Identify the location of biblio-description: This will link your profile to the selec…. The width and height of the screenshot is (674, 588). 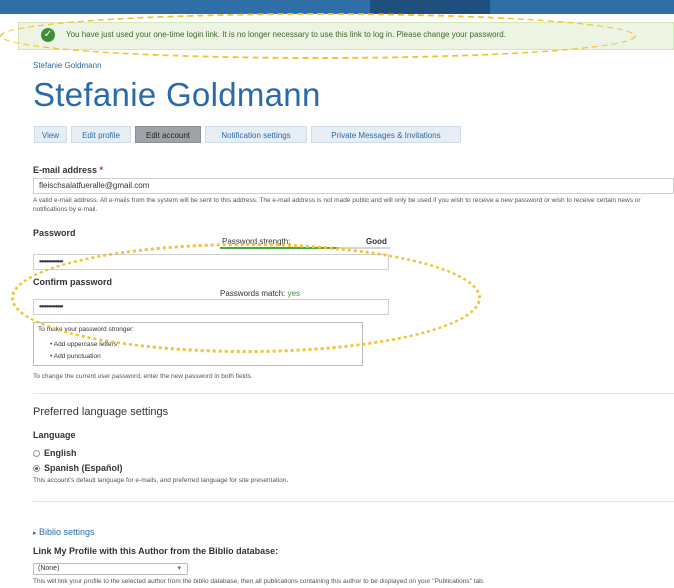
(259, 581).